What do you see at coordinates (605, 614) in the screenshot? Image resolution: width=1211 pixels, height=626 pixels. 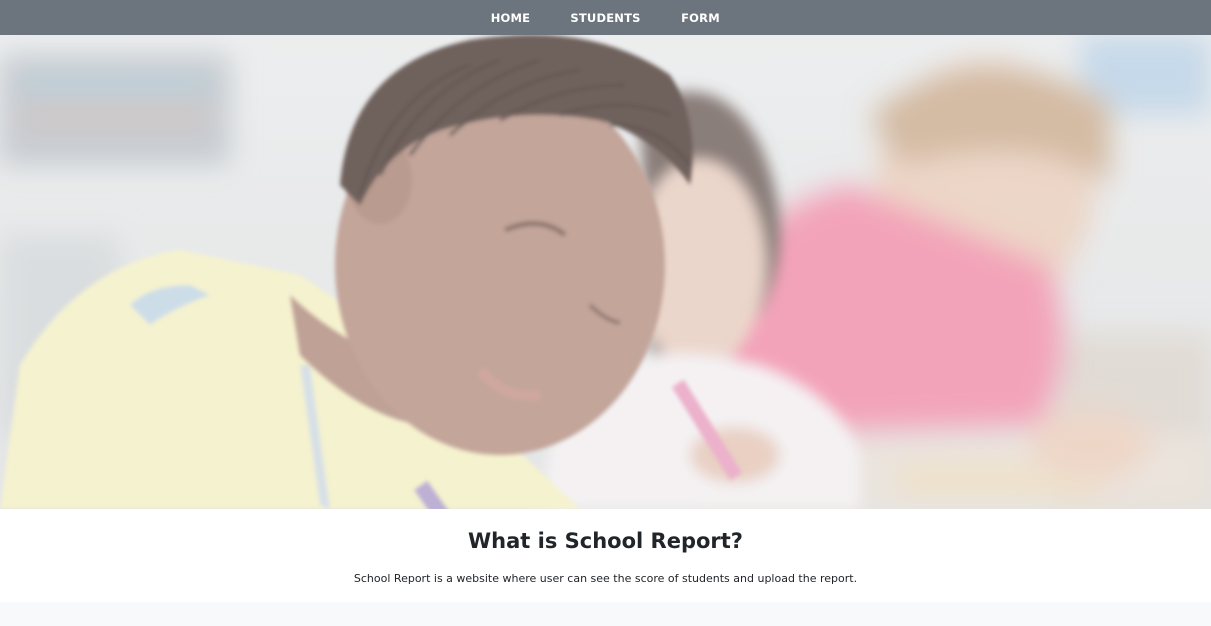 I see `footer-strip` at bounding box center [605, 614].